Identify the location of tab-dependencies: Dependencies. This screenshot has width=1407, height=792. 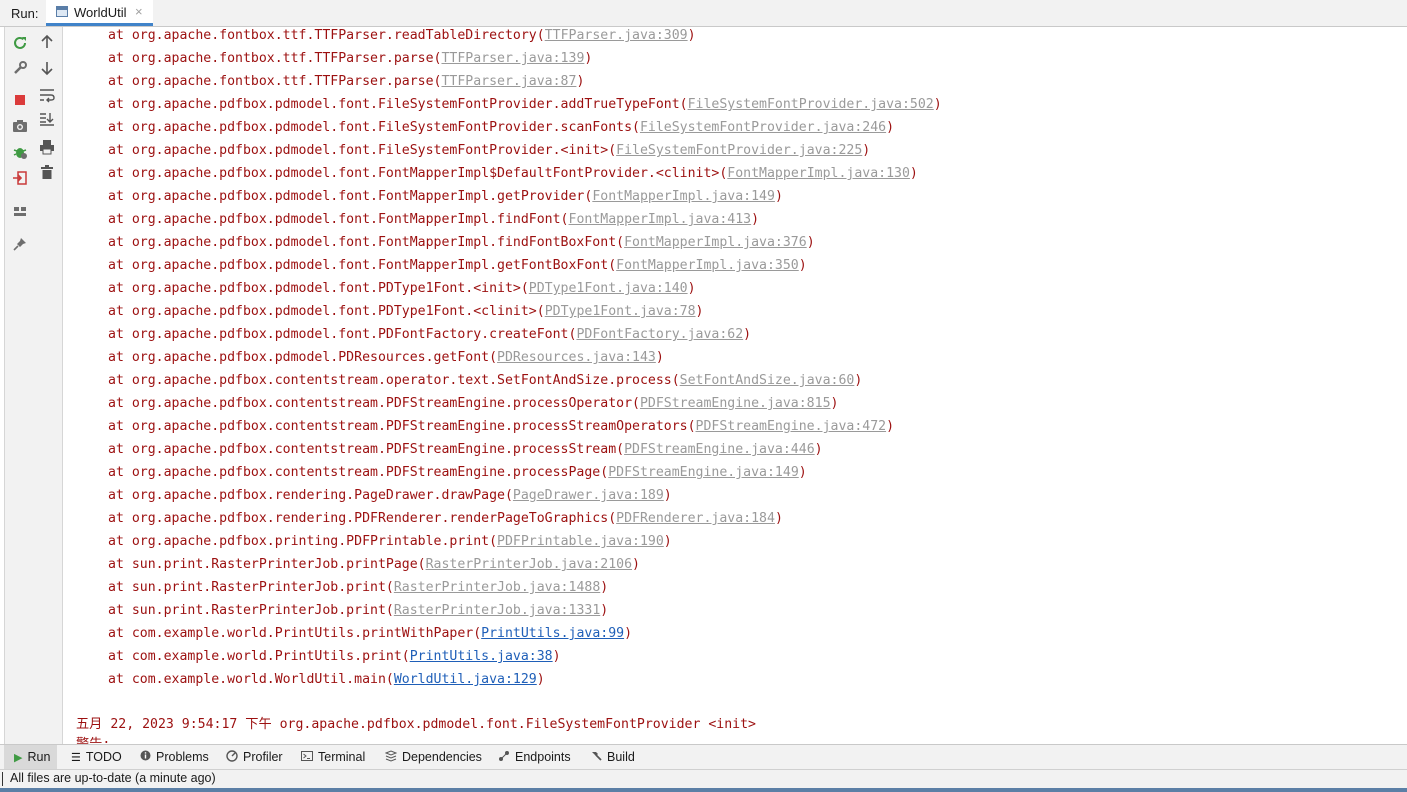
(433, 757).